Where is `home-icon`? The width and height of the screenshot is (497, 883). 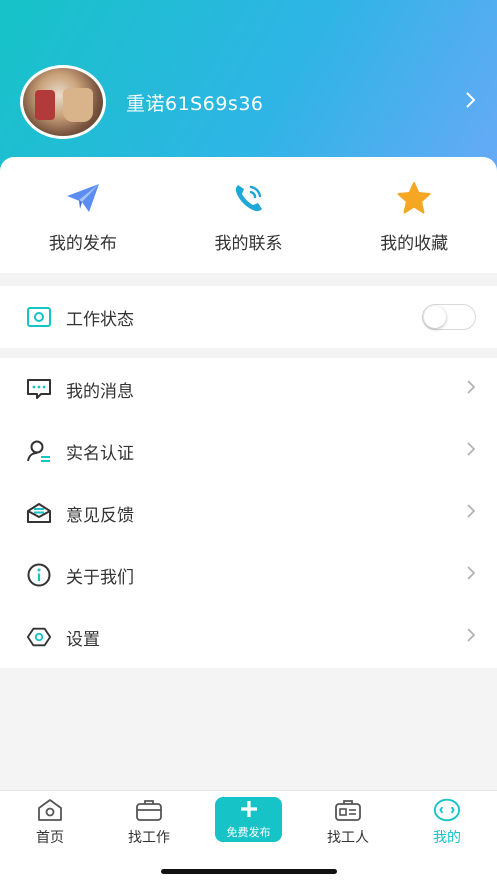
home-icon is located at coordinates (50, 810).